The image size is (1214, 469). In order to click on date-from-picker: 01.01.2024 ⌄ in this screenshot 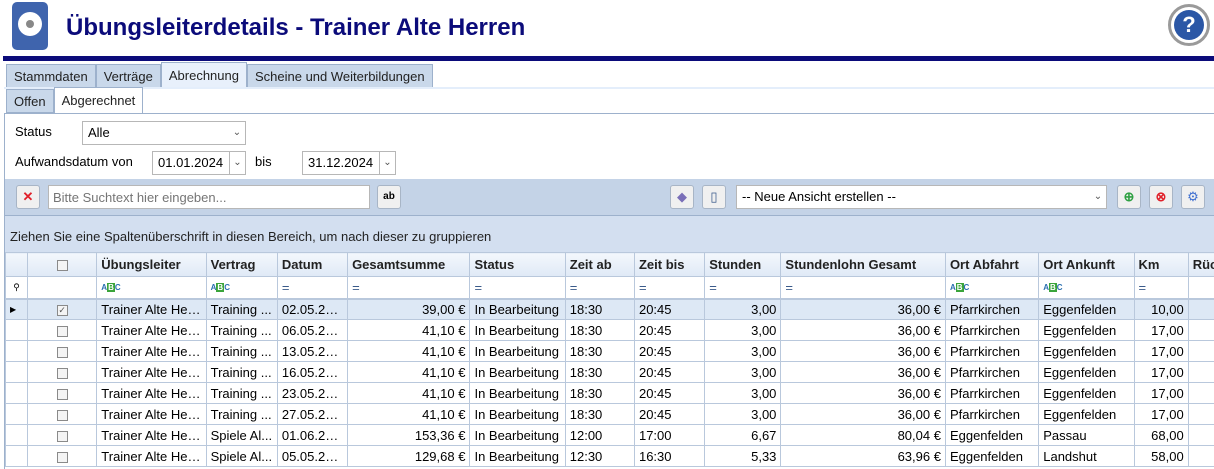, I will do `click(199, 163)`.